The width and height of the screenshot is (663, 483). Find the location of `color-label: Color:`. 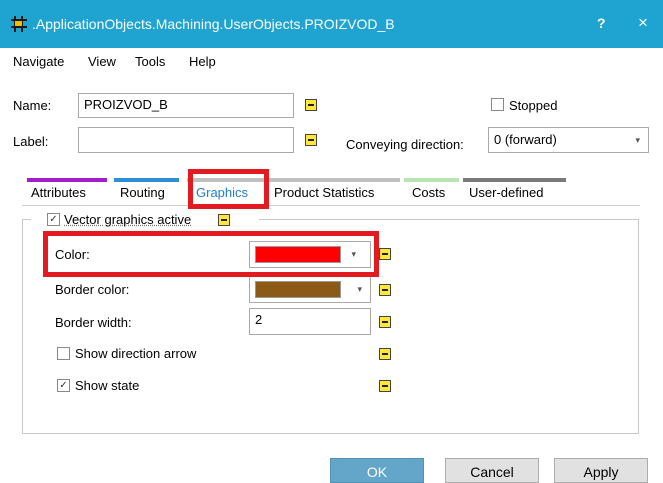

color-label: Color: is located at coordinates (72, 254).